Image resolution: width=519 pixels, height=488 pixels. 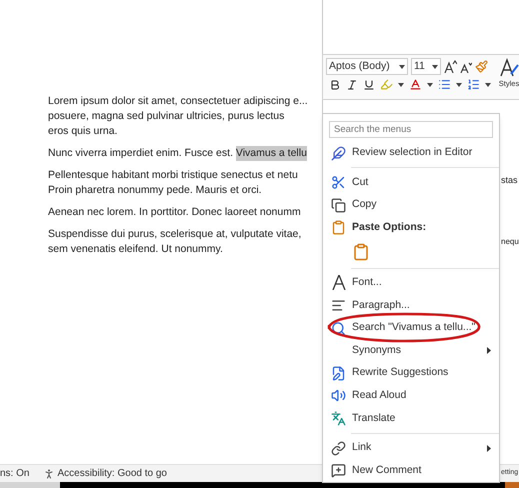 What do you see at coordinates (411, 396) in the screenshot?
I see `menu-item: Read Aloud` at bounding box center [411, 396].